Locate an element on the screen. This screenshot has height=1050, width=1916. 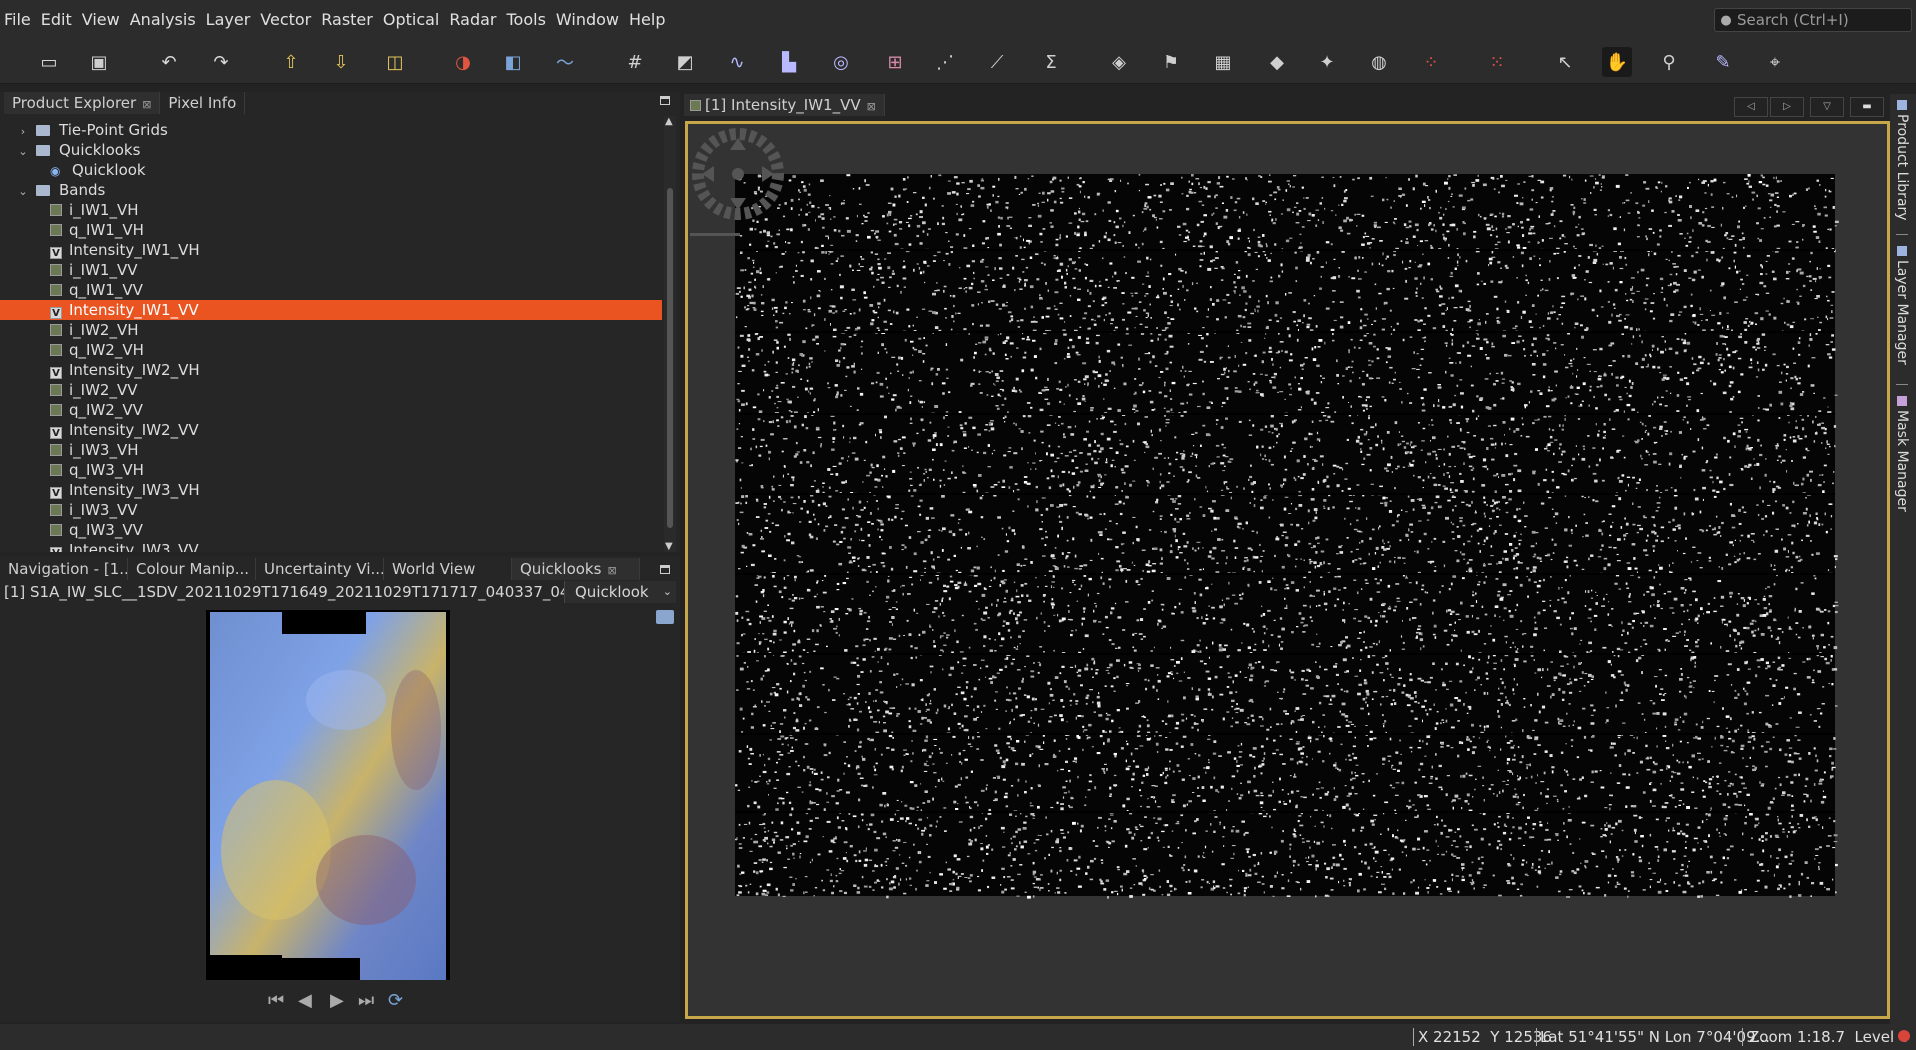
pan-navigation-control is located at coordinates (738, 174).